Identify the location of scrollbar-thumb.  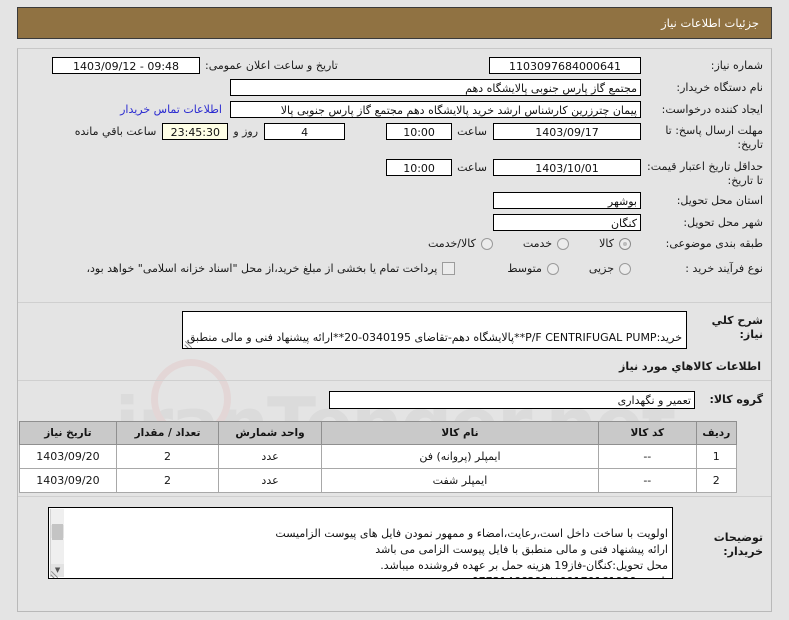
(57, 532).